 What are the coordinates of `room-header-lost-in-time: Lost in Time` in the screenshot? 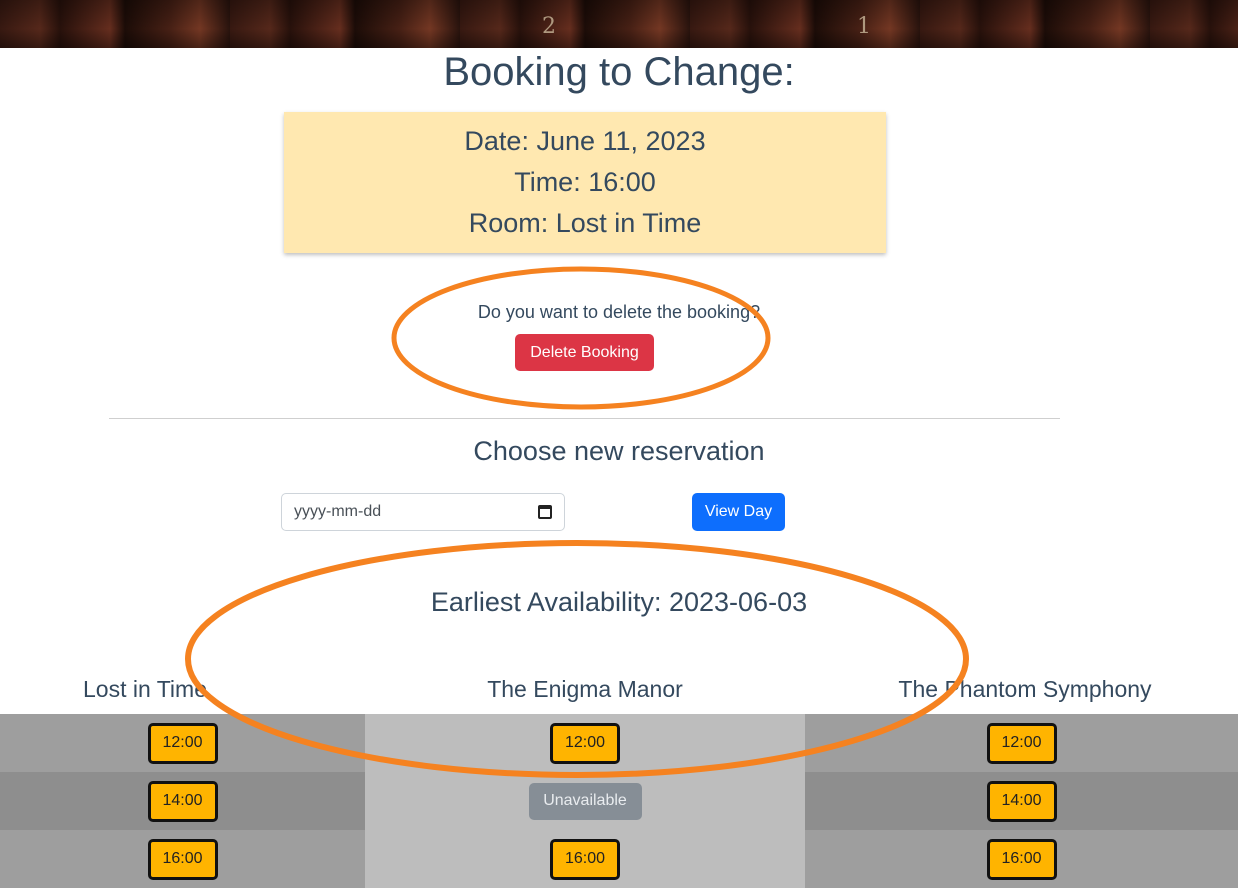 It's located at (145, 689).